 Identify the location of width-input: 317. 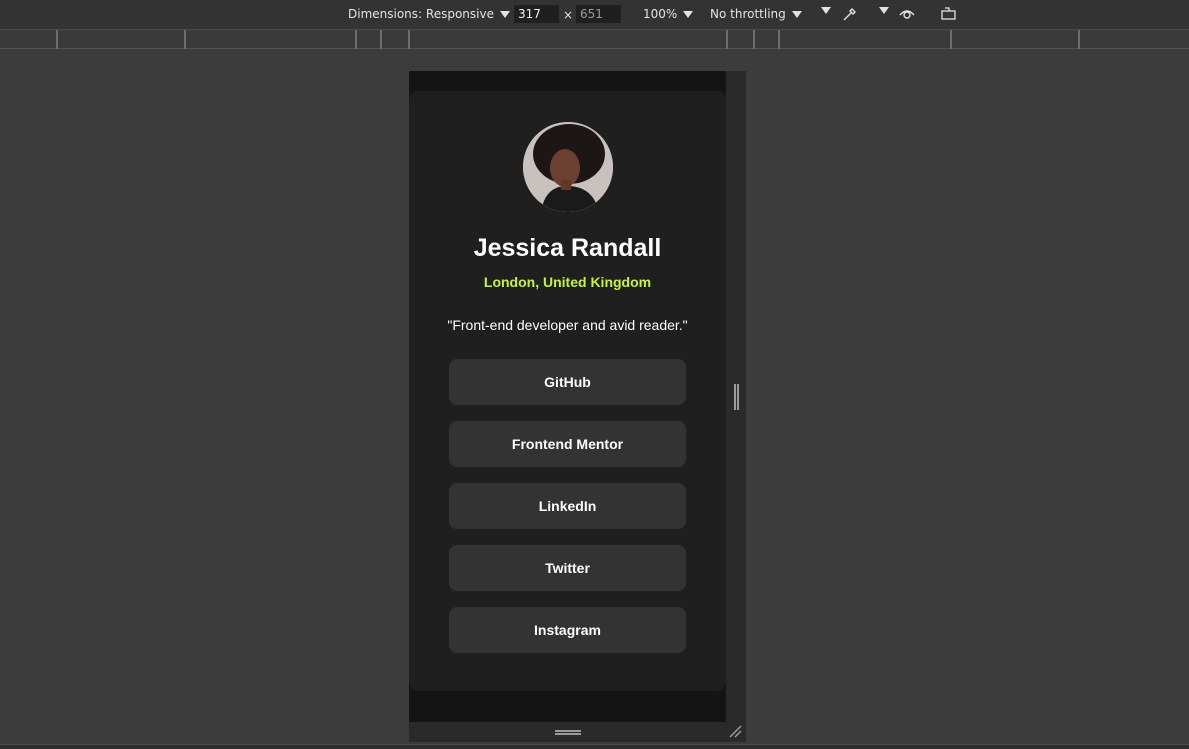
(536, 14).